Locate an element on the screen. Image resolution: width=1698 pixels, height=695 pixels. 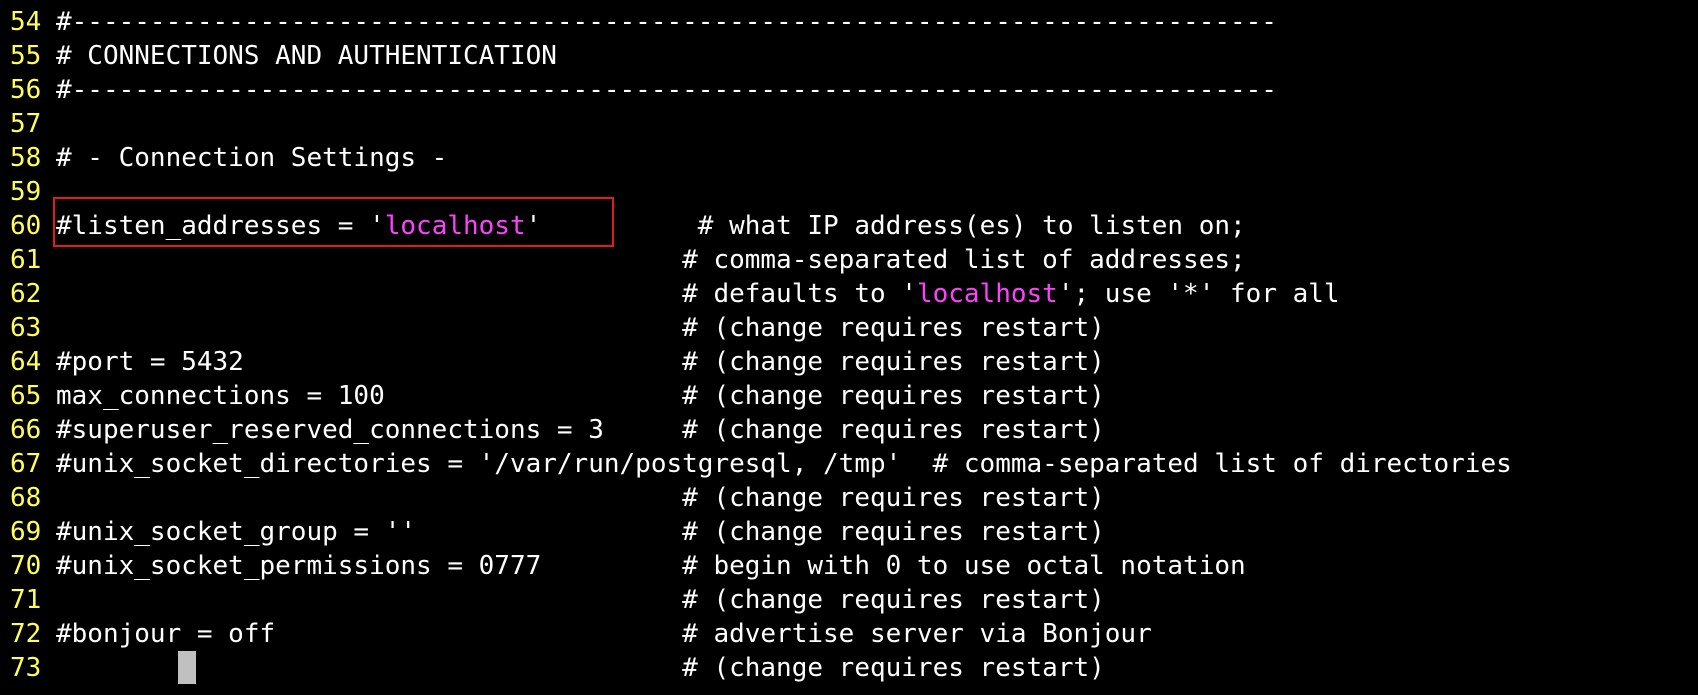
line-number: 63 is located at coordinates (26, 328).